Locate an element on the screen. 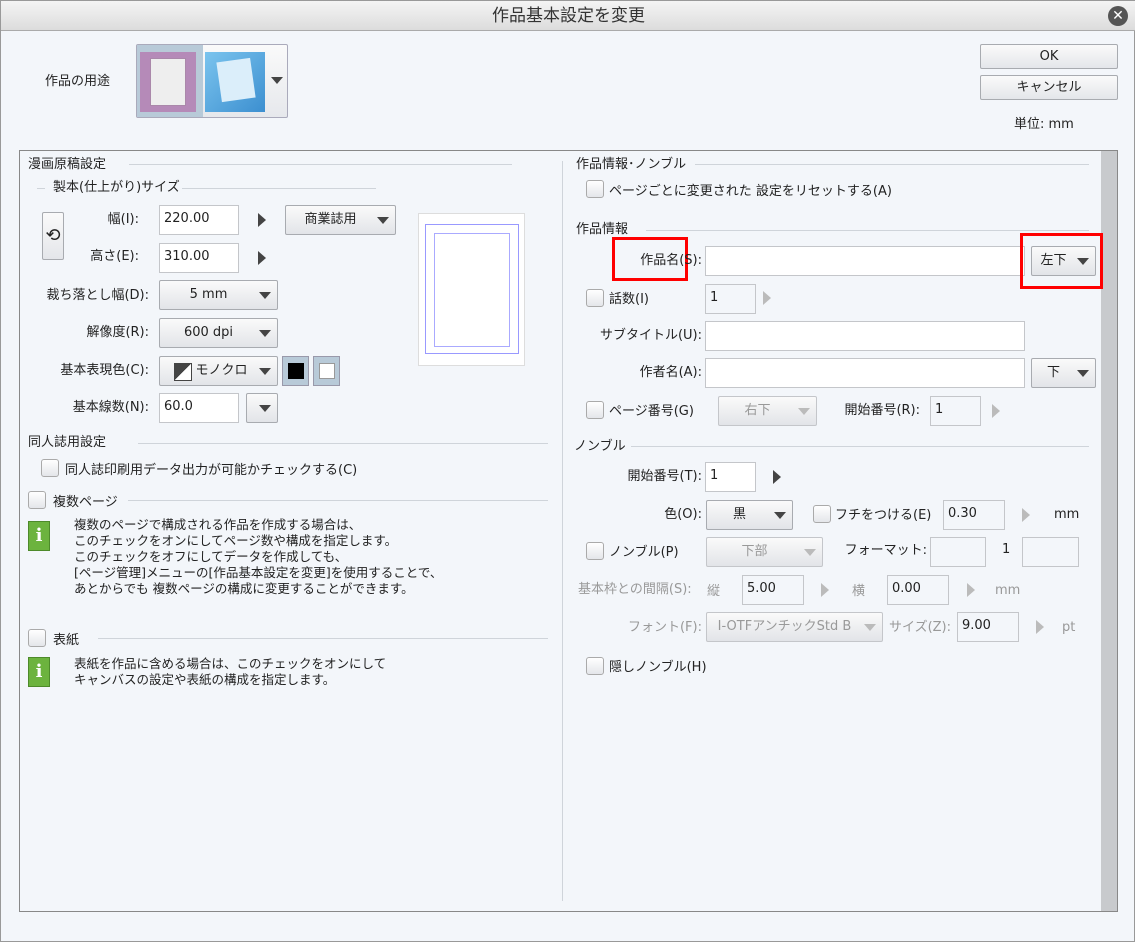 The height and width of the screenshot is (942, 1135). title-input is located at coordinates (865, 261).